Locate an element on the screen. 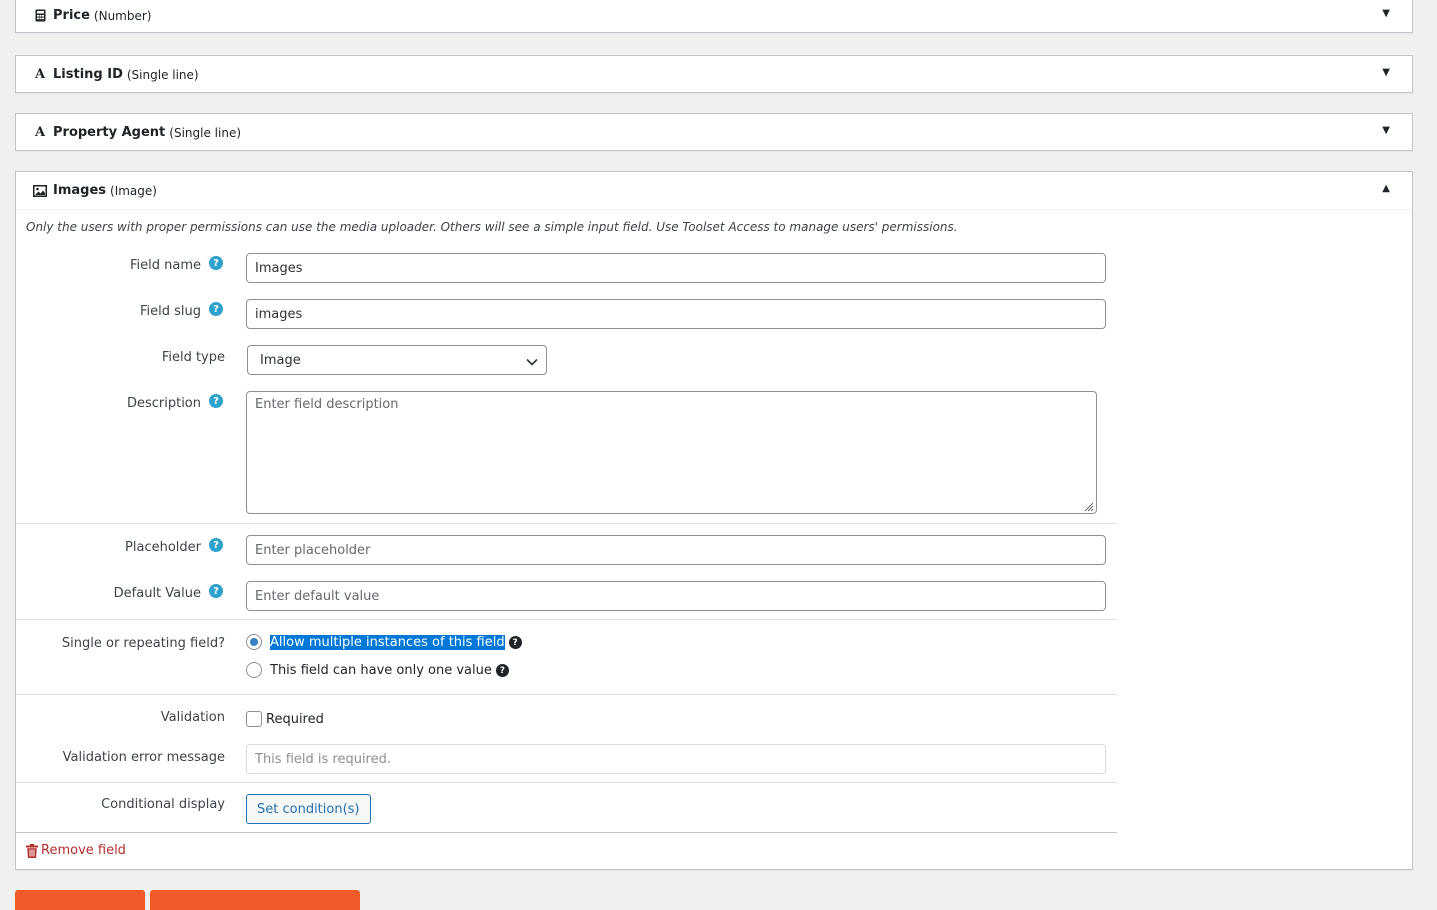 Image resolution: width=1437 pixels, height=910 pixels. resize-handle-icon is located at coordinates (1089, 506).